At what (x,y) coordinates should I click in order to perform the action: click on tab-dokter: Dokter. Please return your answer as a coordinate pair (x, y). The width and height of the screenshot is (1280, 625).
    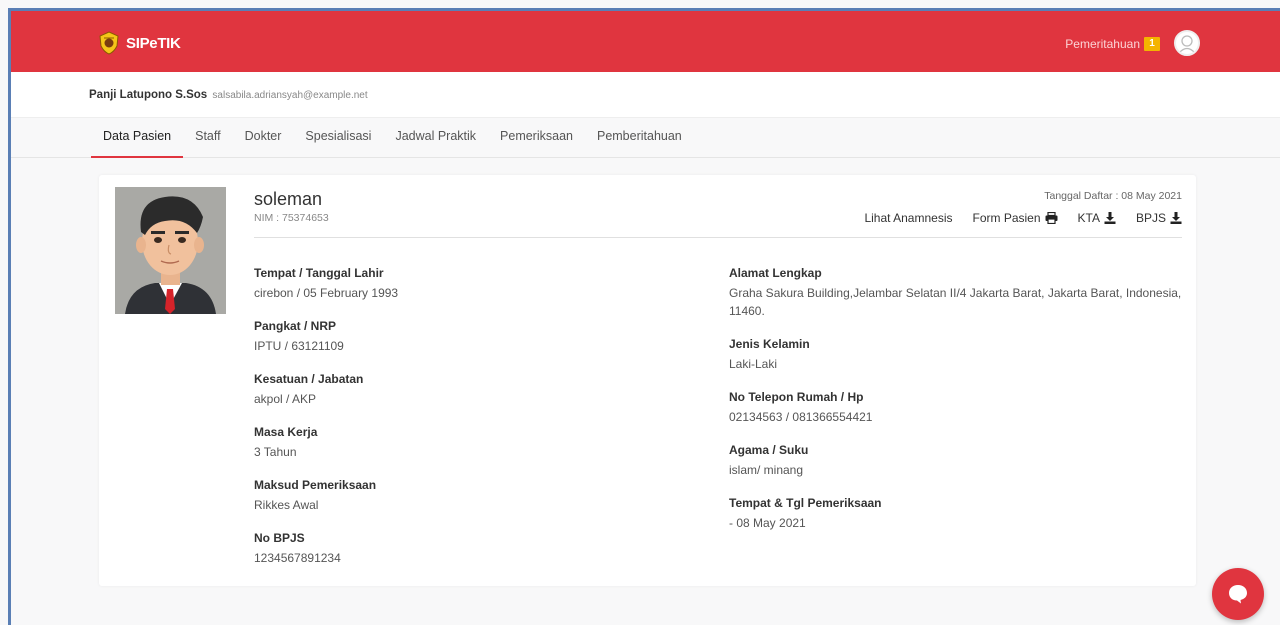
    Looking at the image, I should click on (263, 138).